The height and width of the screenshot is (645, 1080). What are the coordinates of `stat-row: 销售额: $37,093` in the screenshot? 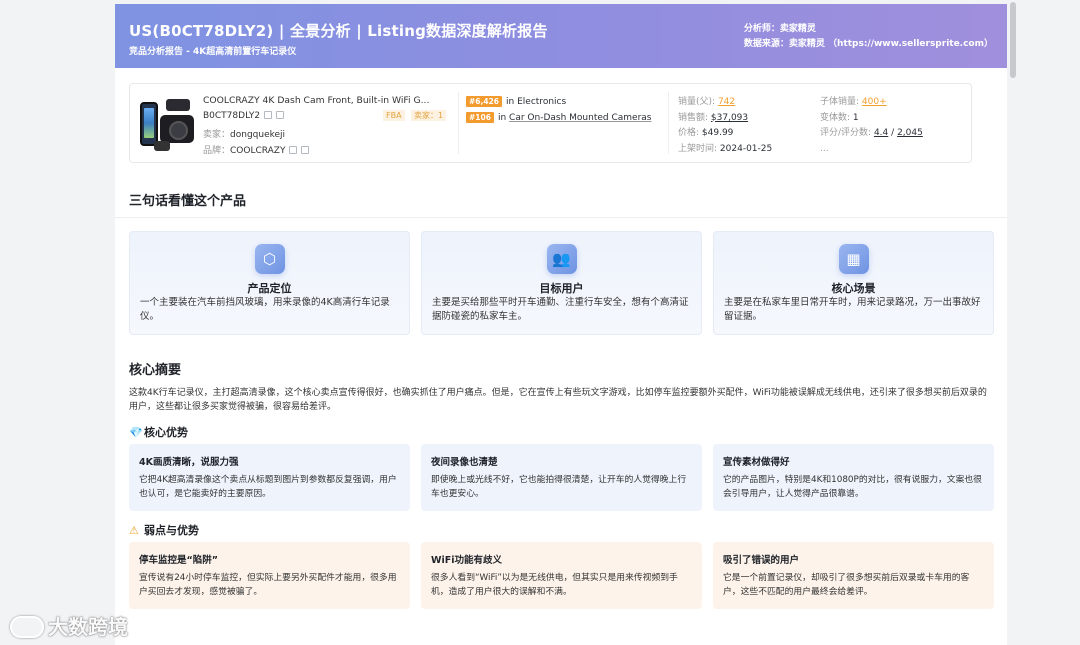 It's located at (725, 119).